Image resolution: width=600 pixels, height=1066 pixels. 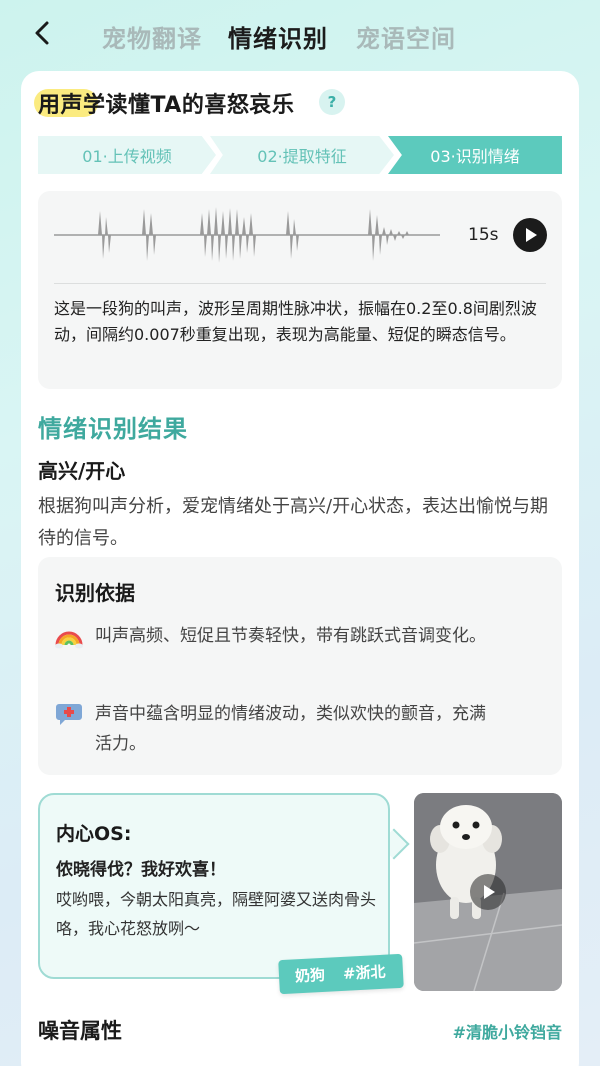 I want to click on top-nav-bar: 宠物翻译 情绪识别 宠语空间, so click(x=300, y=35).